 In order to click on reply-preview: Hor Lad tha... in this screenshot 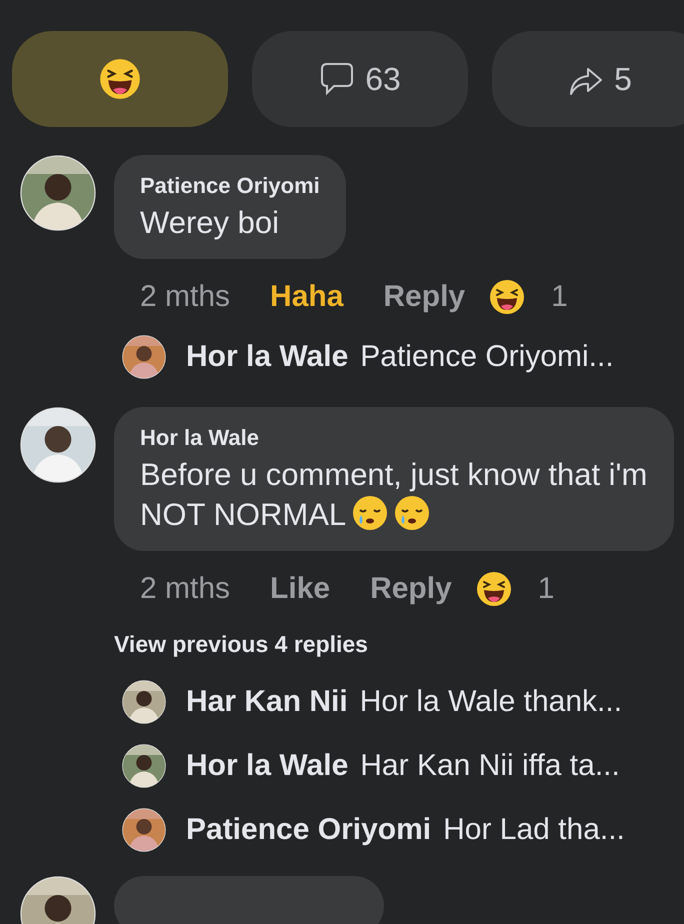, I will do `click(534, 830)`.